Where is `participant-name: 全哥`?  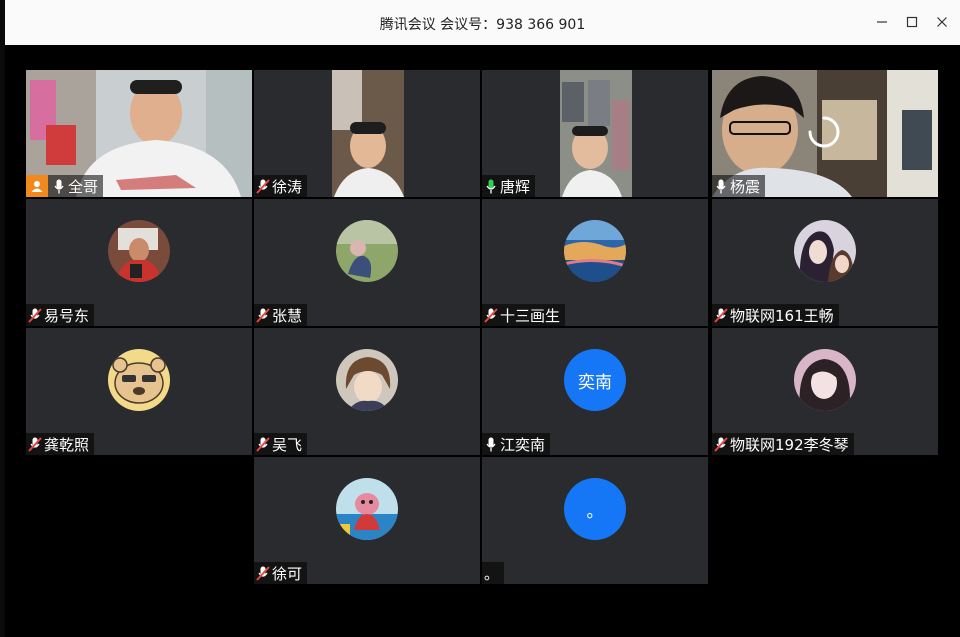
participant-name: 全哥 is located at coordinates (83, 186).